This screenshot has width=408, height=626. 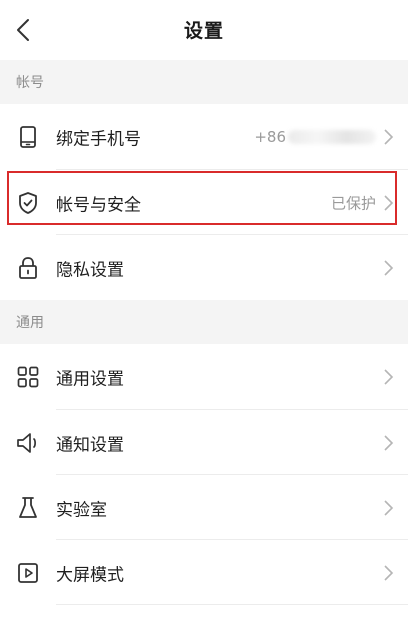 What do you see at coordinates (28, 443) in the screenshot?
I see `speaker-icon` at bounding box center [28, 443].